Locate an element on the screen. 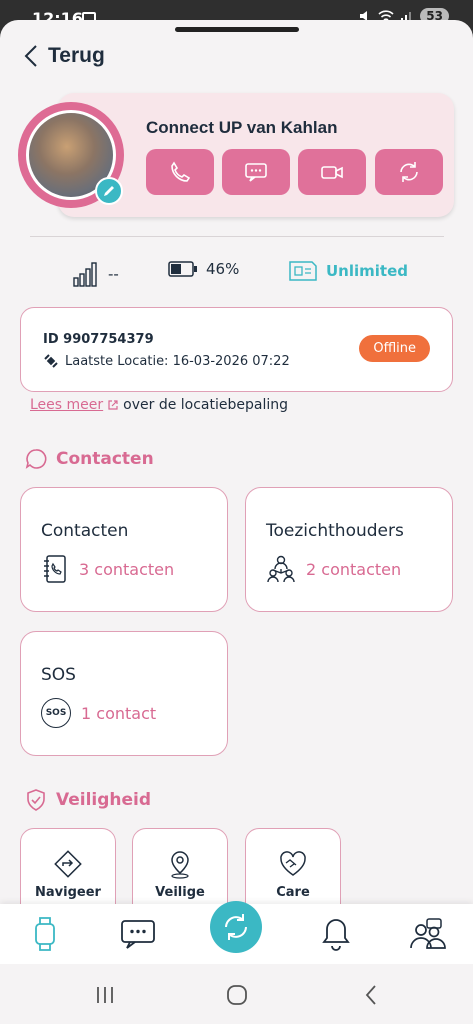 Image resolution: width=473 pixels, height=1024 pixels. divider is located at coordinates (237, 236).